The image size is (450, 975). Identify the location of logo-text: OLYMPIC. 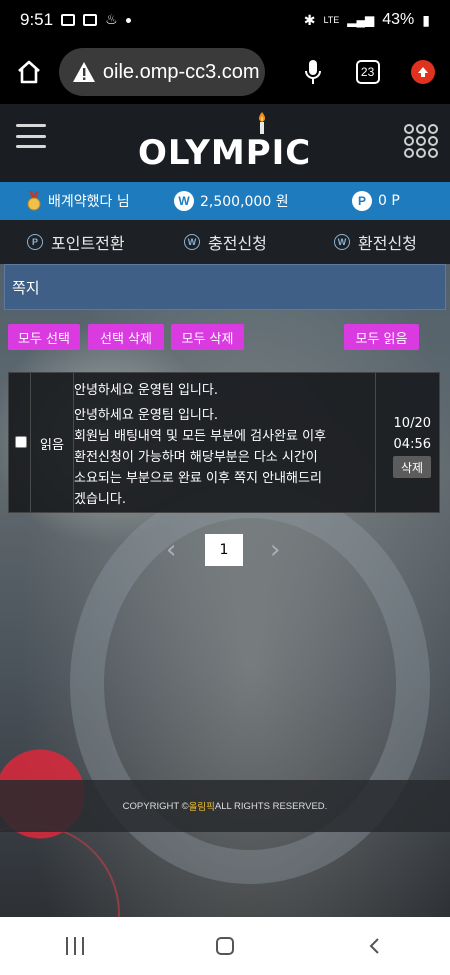
(225, 153).